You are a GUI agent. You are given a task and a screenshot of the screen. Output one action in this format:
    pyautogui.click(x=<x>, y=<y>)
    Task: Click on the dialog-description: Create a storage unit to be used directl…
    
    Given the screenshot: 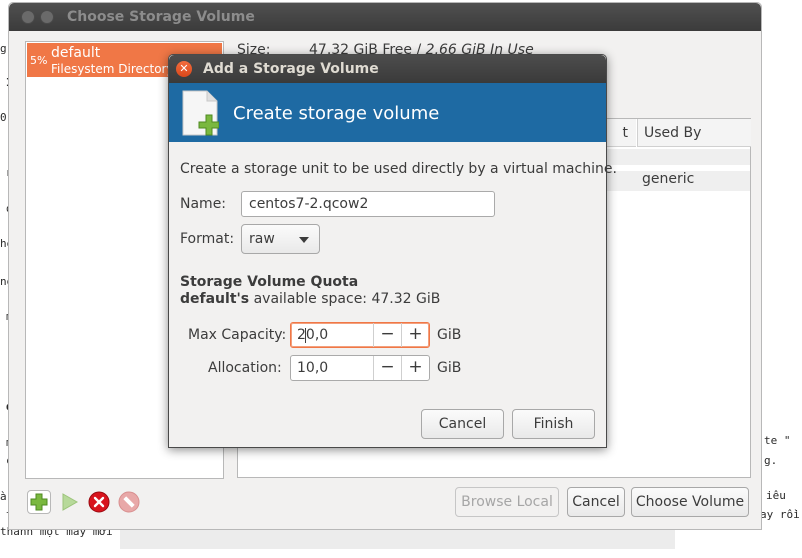 What is the action you would take?
    pyautogui.click(x=398, y=169)
    